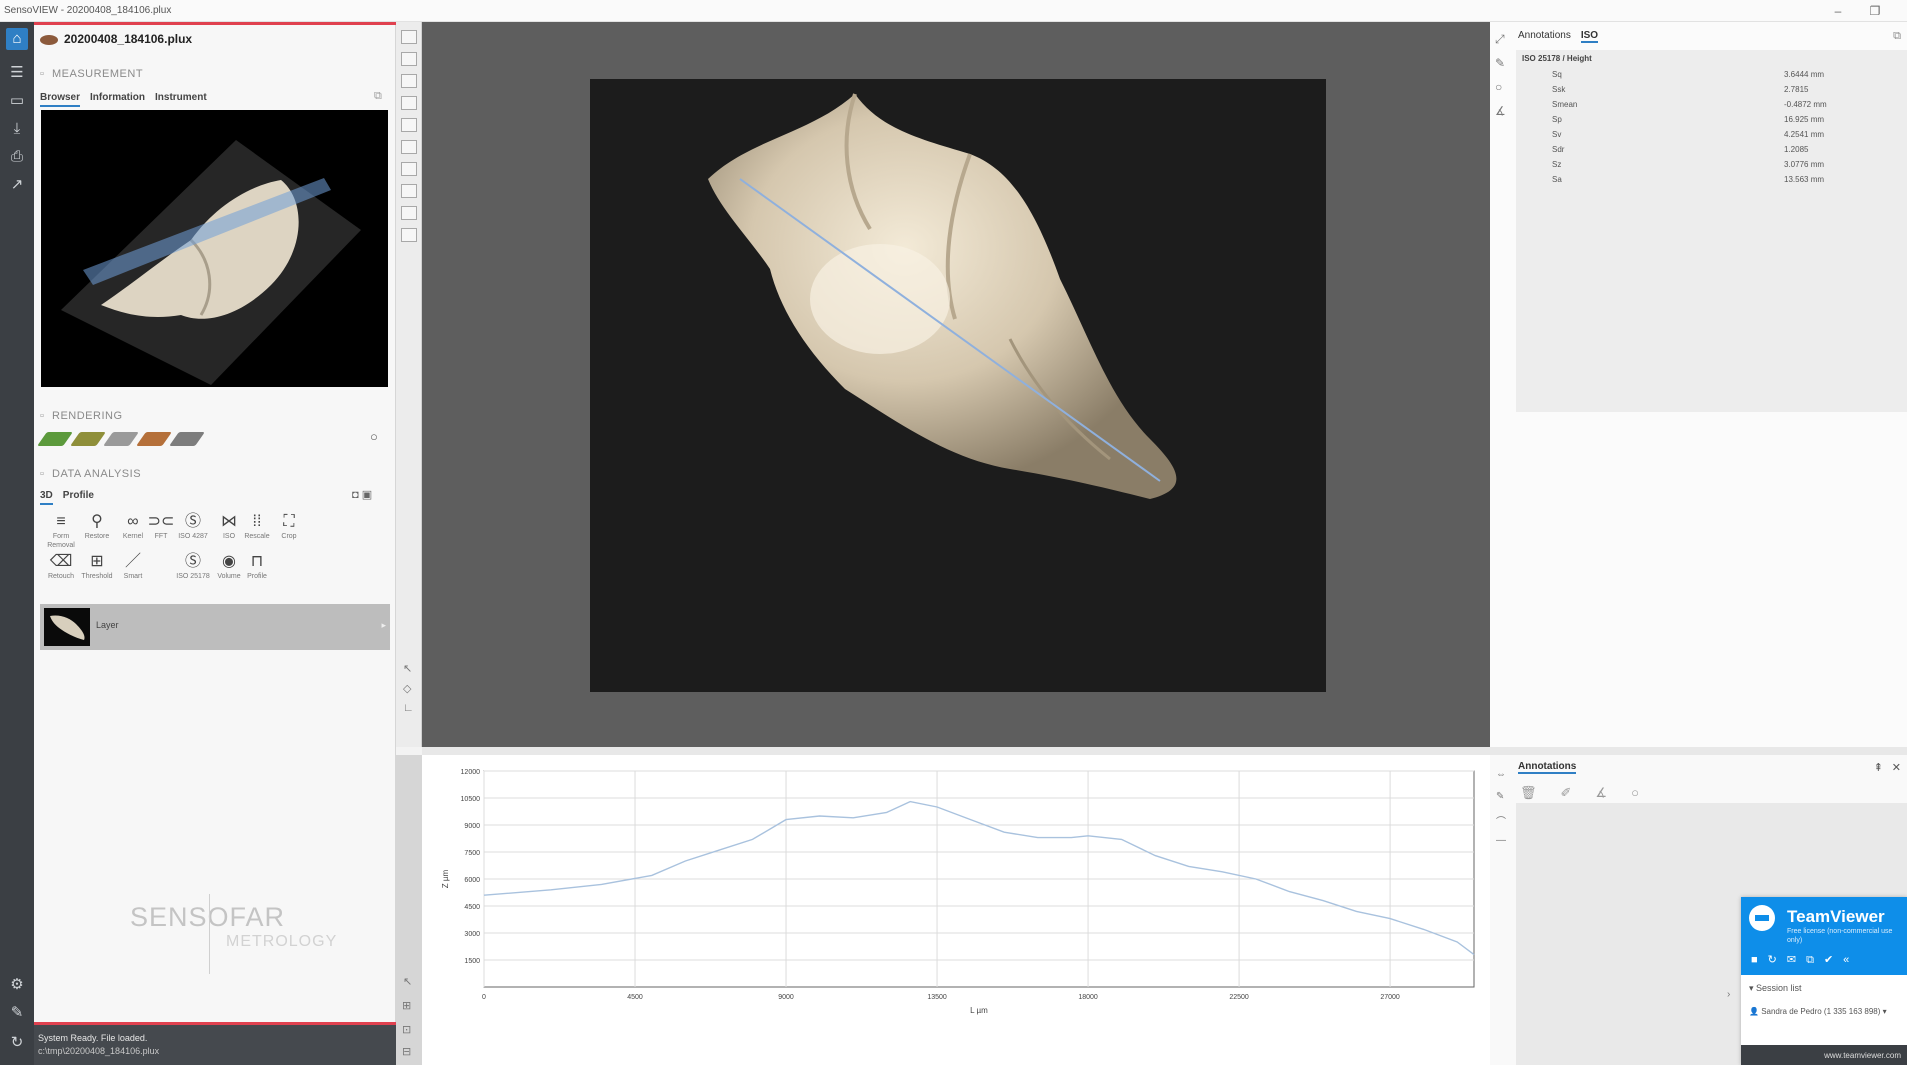 The height and width of the screenshot is (1065, 1907). I want to click on iso-param-name: Sdr, so click(1558, 149).